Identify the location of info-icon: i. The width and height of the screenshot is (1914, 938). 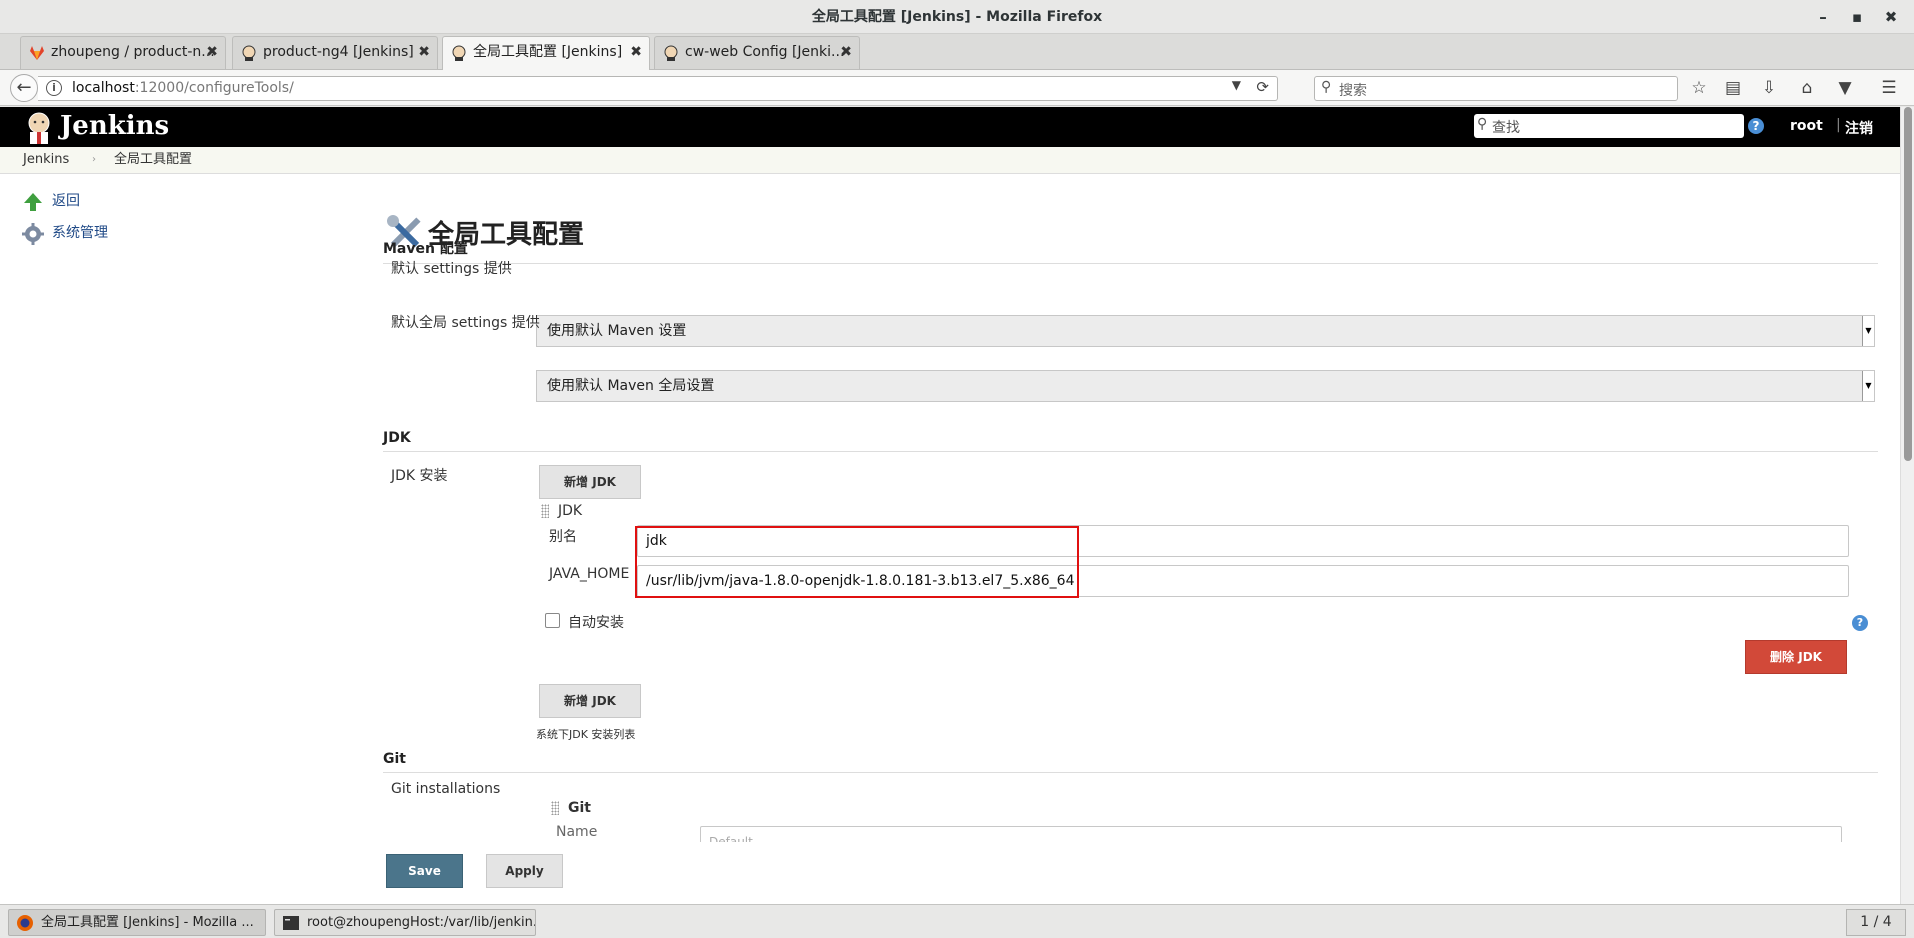
(54, 88).